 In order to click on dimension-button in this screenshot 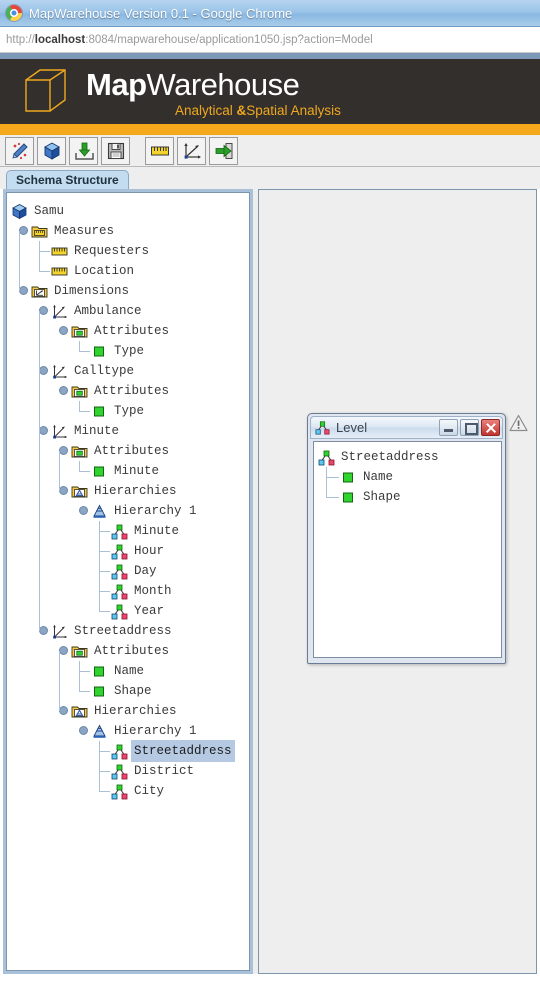, I will do `click(191, 150)`.